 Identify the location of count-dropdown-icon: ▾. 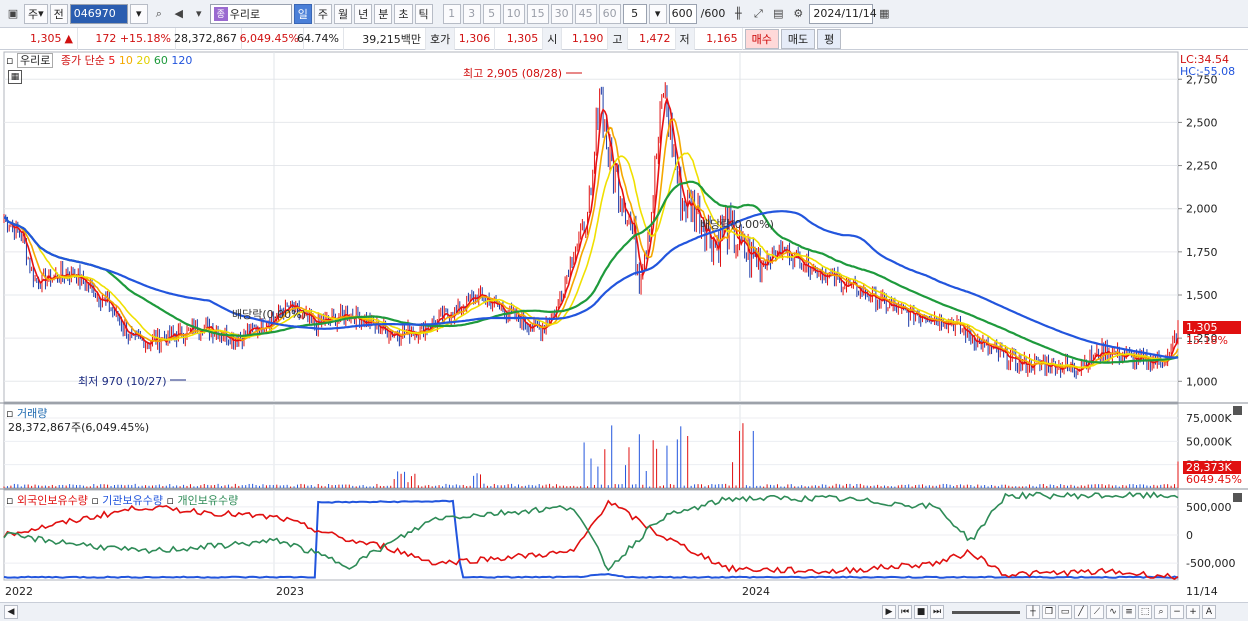
(657, 13).